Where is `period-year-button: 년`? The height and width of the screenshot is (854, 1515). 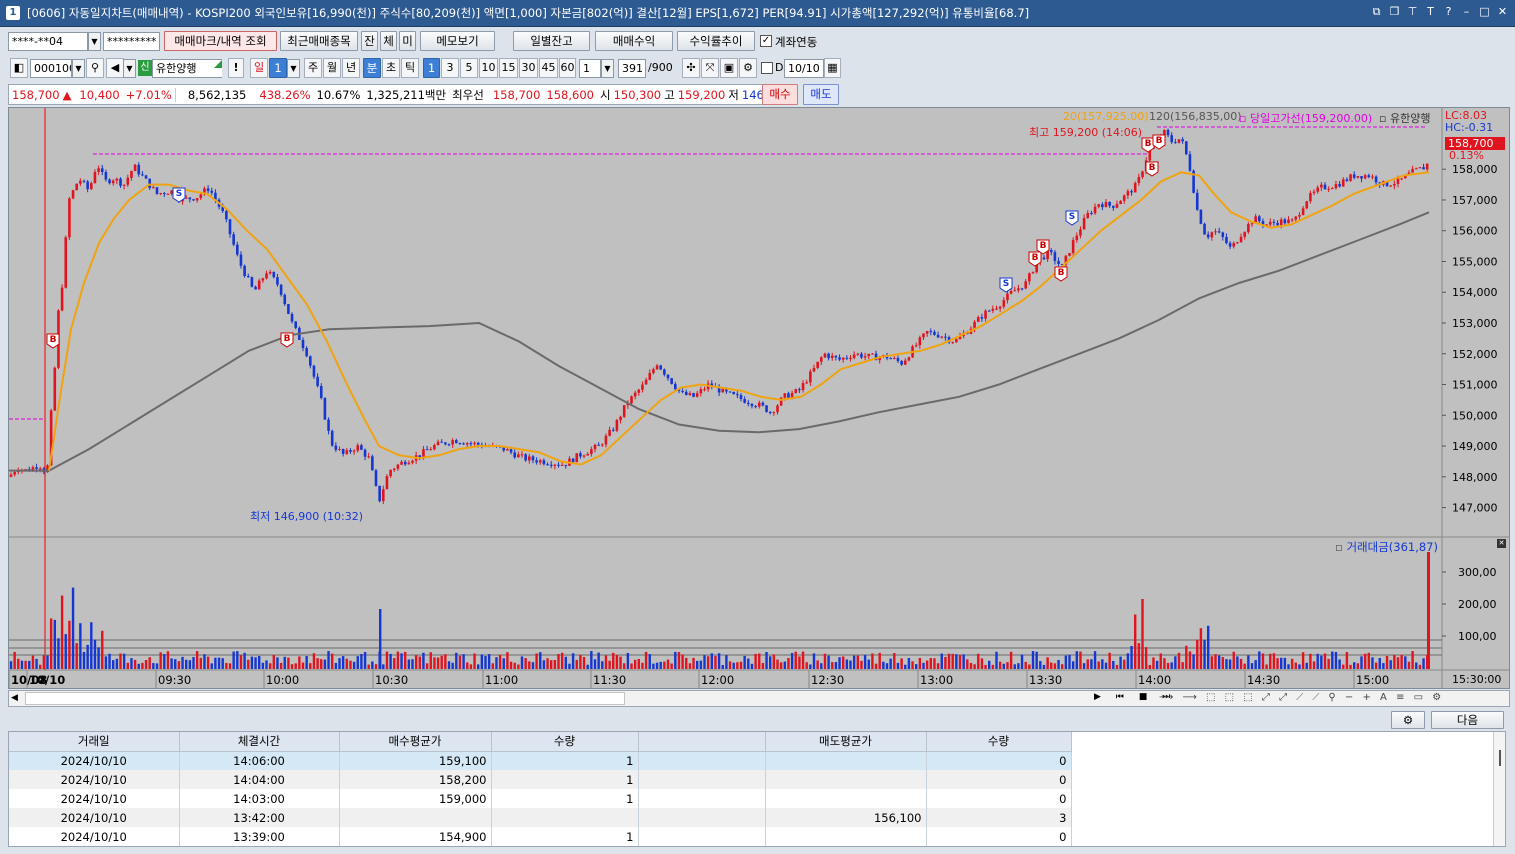 period-year-button: 년 is located at coordinates (351, 68).